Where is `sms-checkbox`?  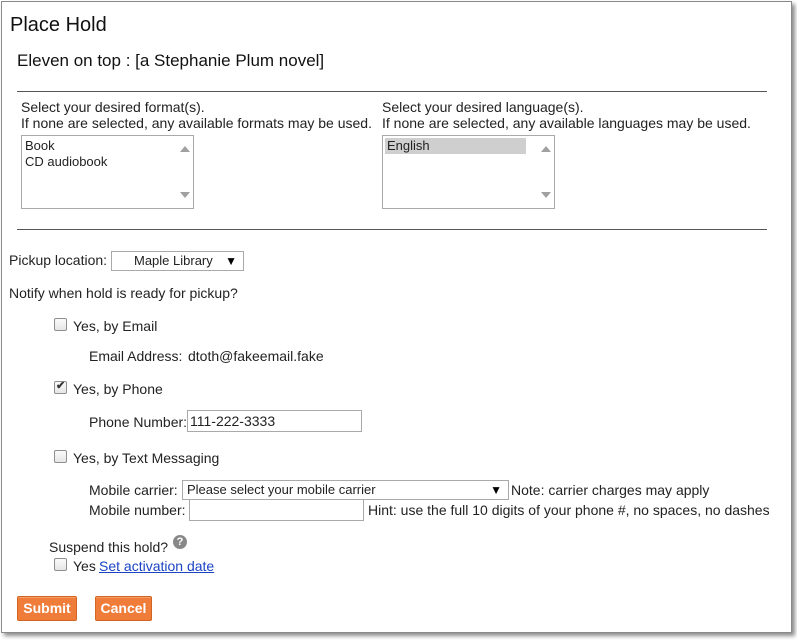 sms-checkbox is located at coordinates (60, 456).